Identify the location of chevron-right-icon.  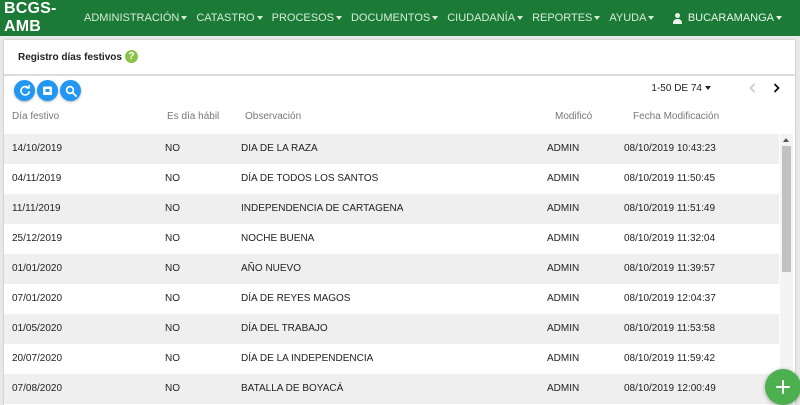
(776, 88).